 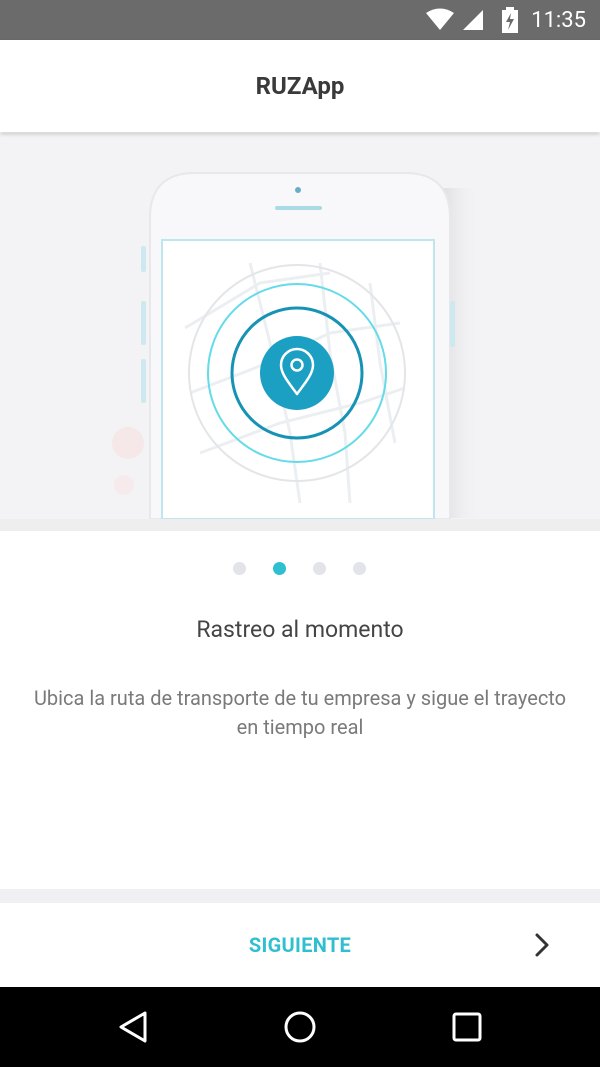 What do you see at coordinates (467, 1027) in the screenshot?
I see `recents-icon` at bounding box center [467, 1027].